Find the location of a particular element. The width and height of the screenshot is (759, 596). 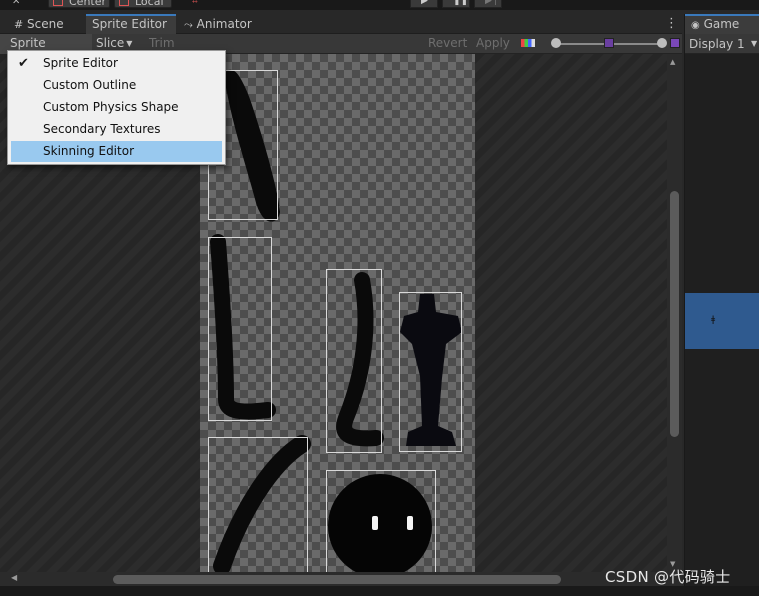

display-label: Display 1 is located at coordinates (717, 44).